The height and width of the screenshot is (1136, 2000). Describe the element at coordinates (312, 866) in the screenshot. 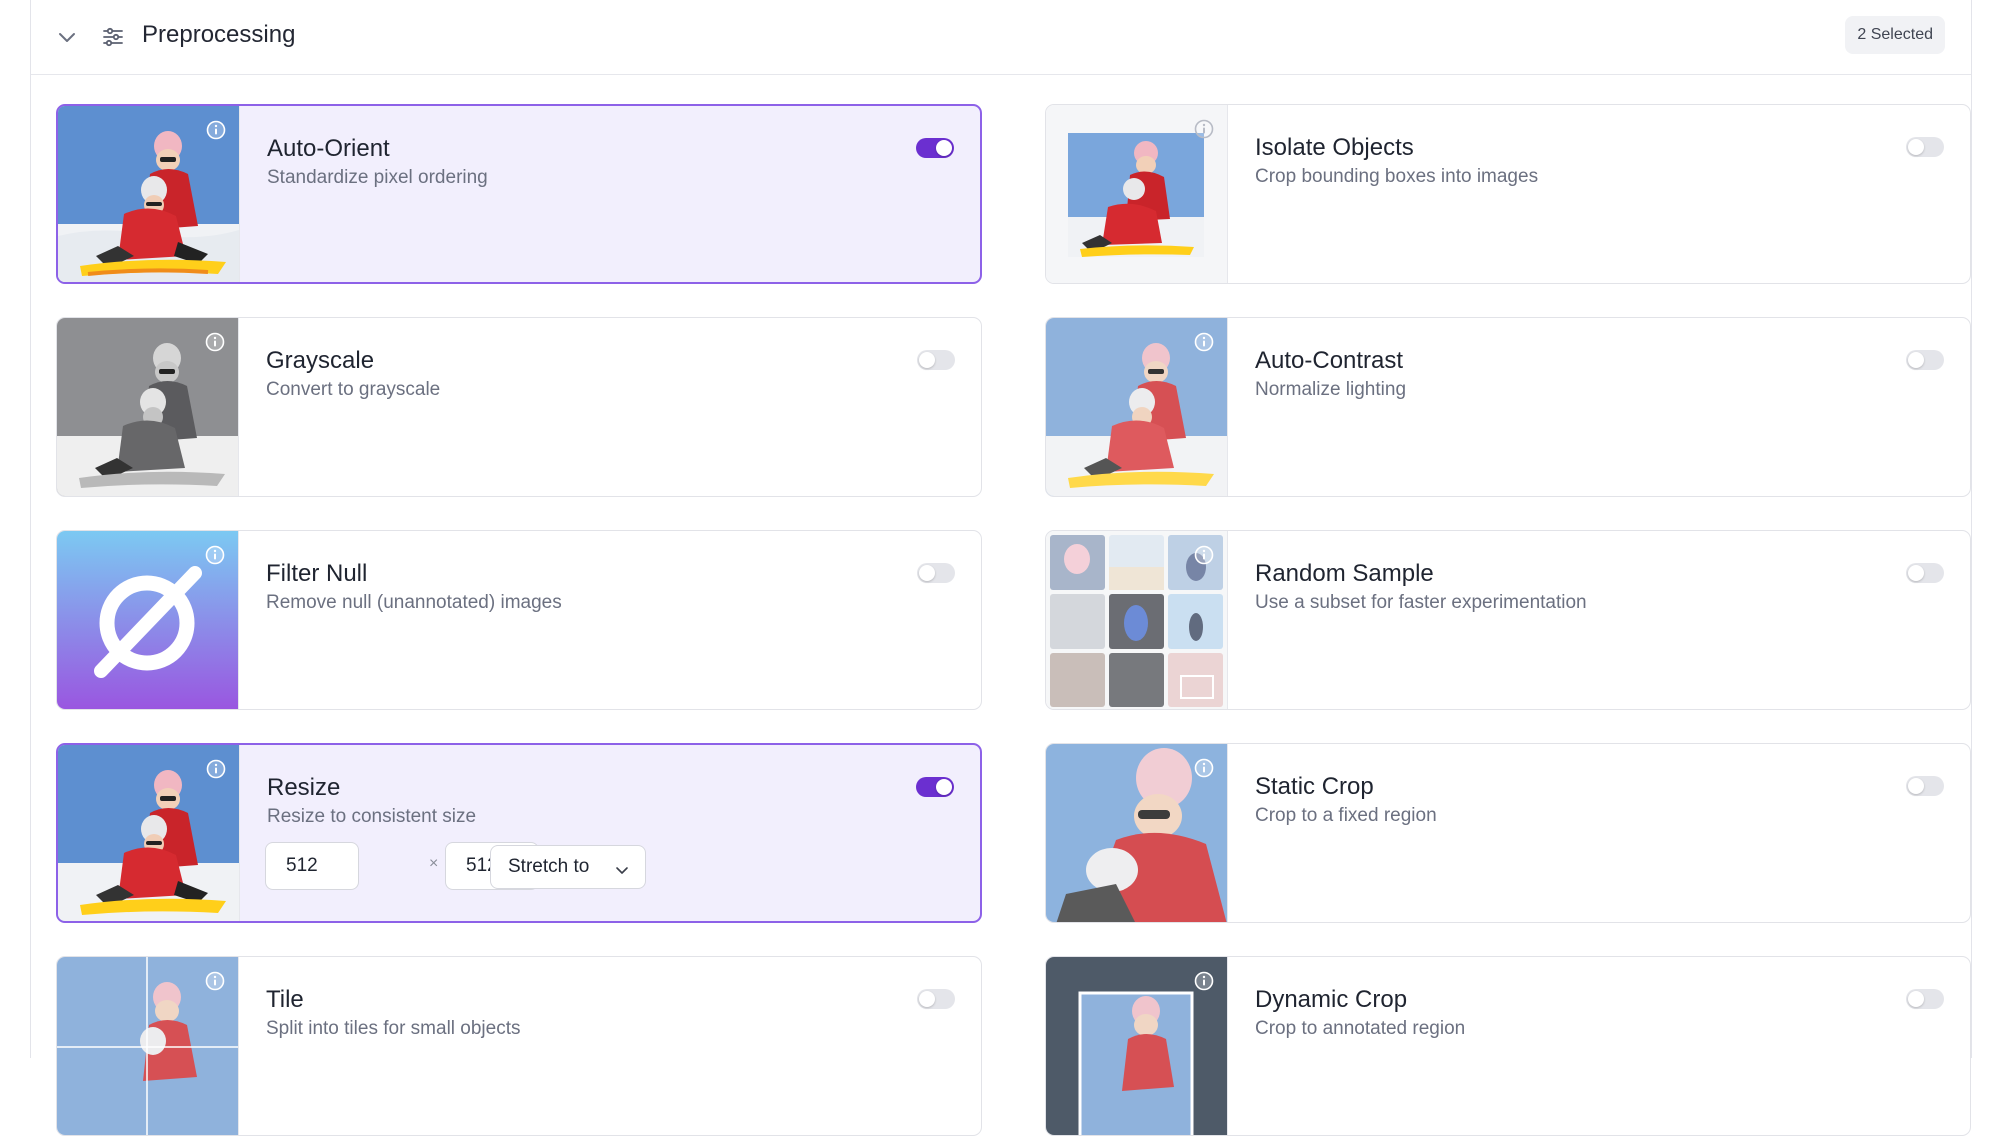

I see `resize-width-input: 512` at that location.